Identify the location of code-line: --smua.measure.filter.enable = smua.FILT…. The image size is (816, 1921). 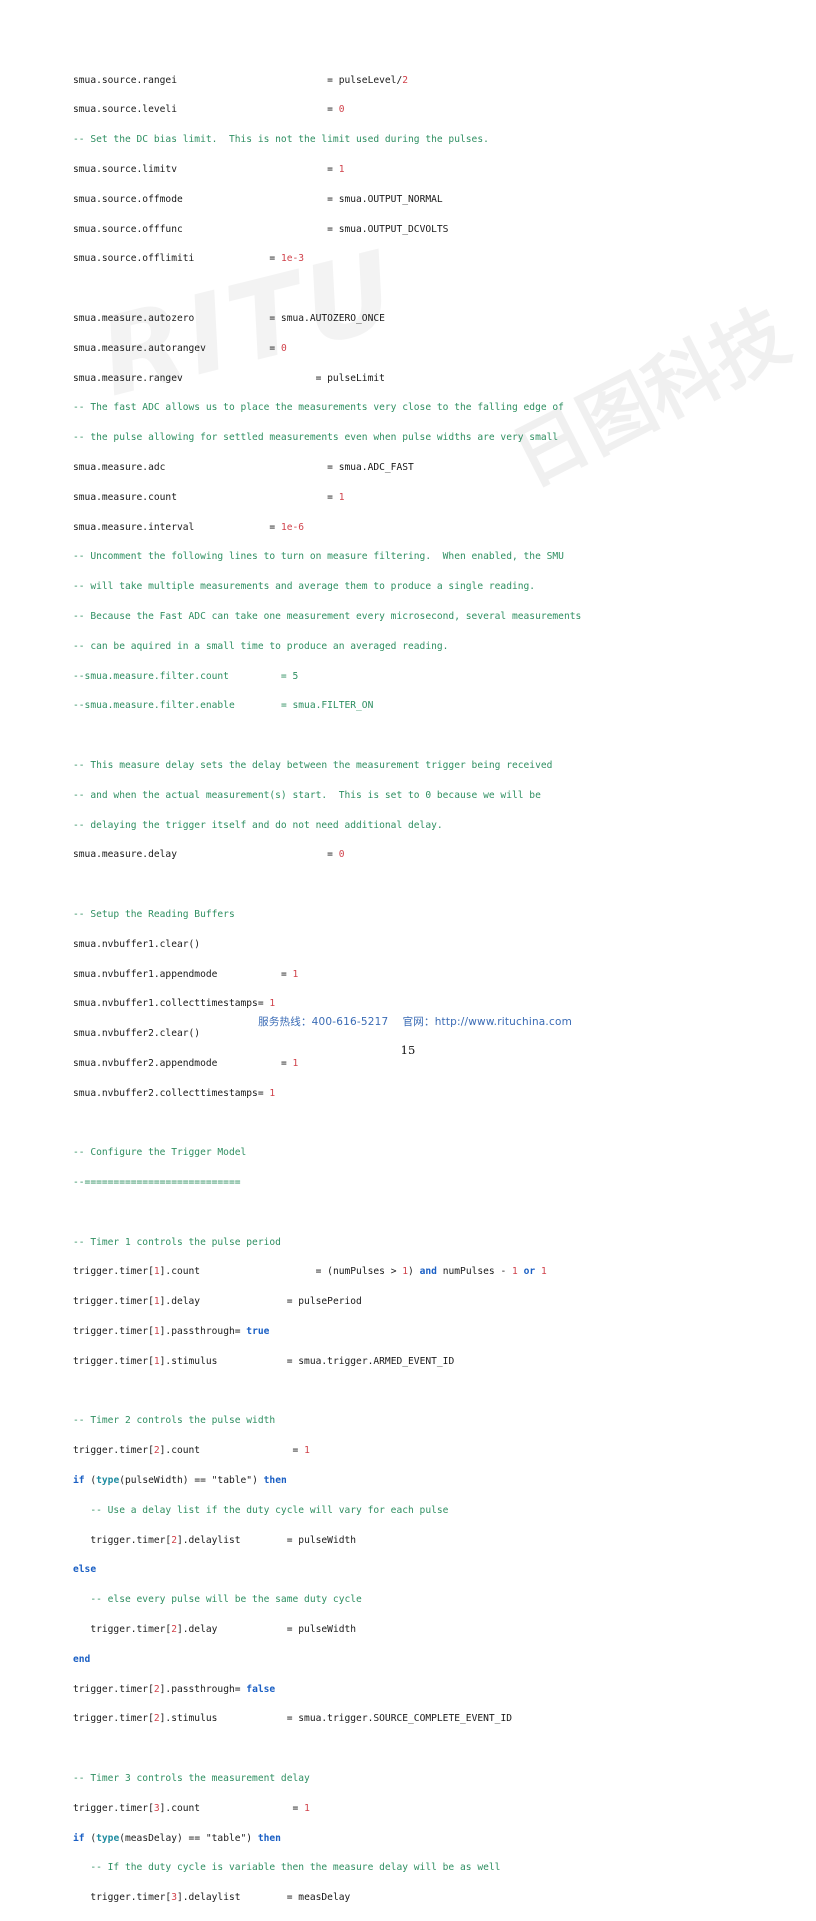
(423, 706).